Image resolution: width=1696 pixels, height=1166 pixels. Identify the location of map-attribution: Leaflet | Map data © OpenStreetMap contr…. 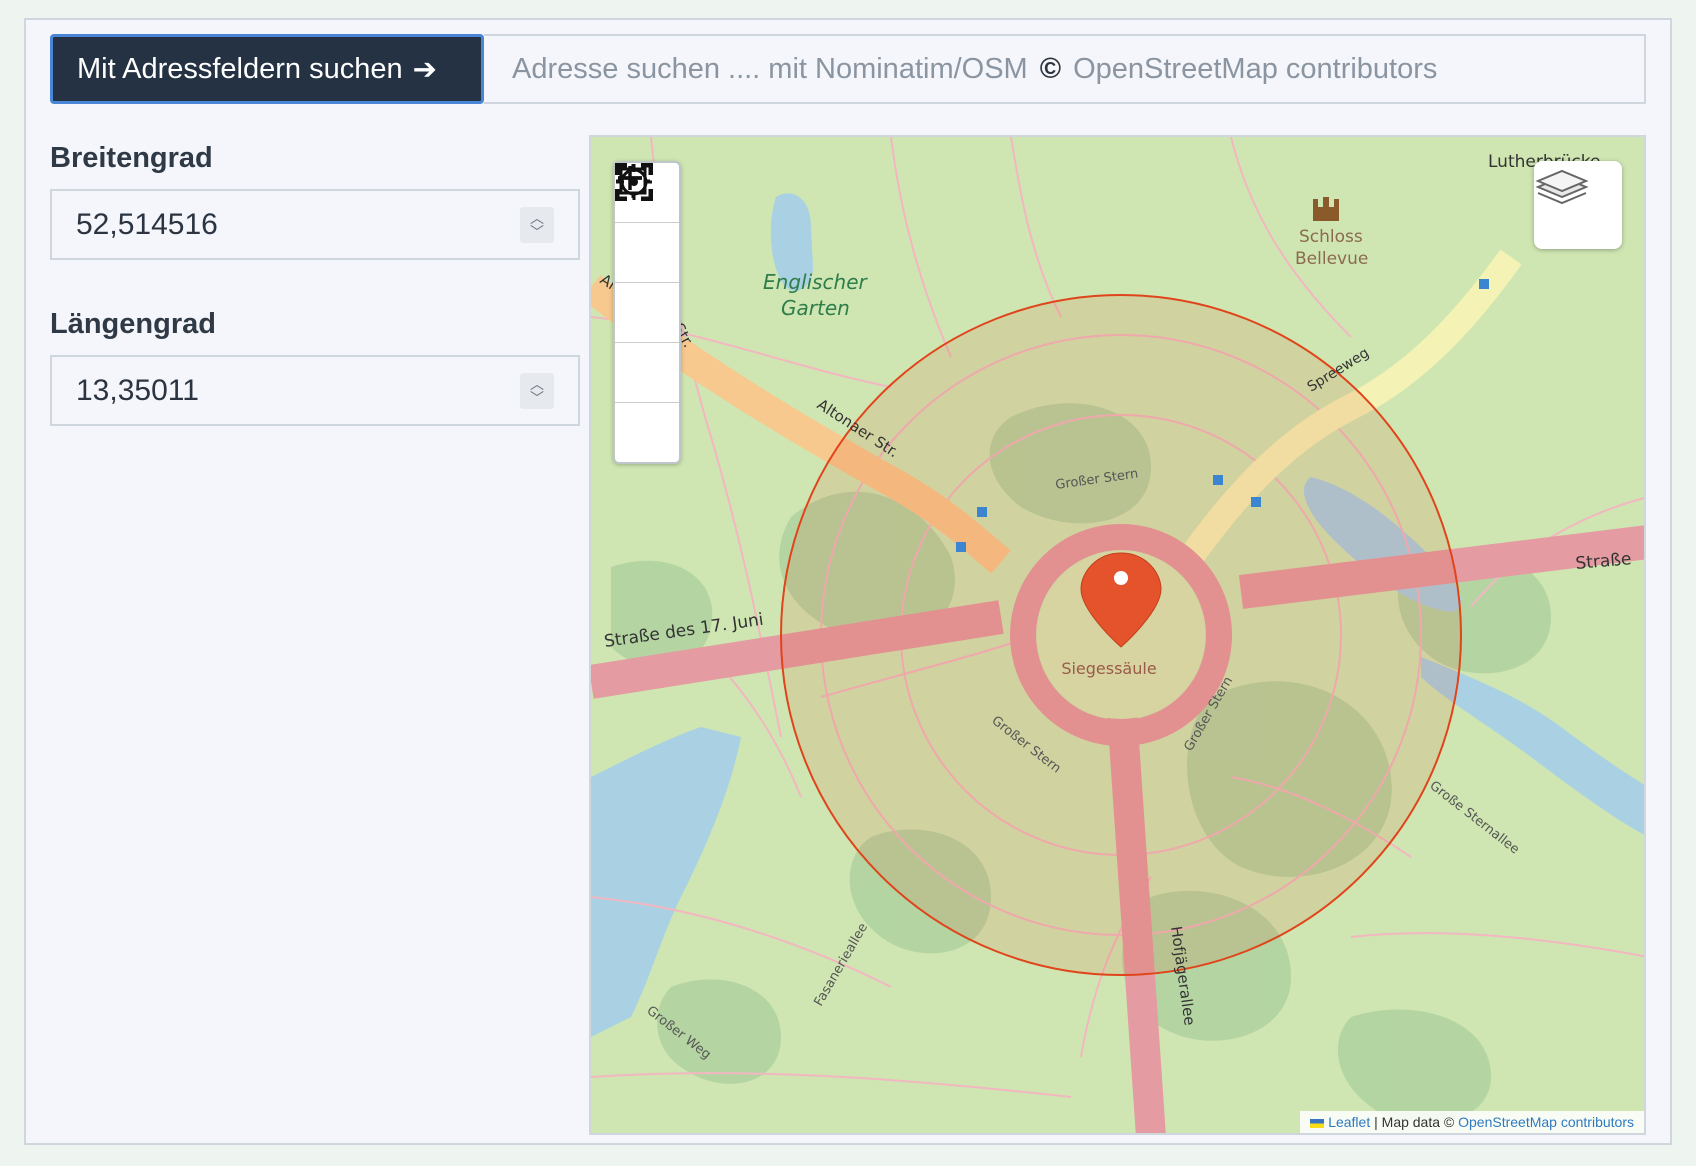
(1472, 1122).